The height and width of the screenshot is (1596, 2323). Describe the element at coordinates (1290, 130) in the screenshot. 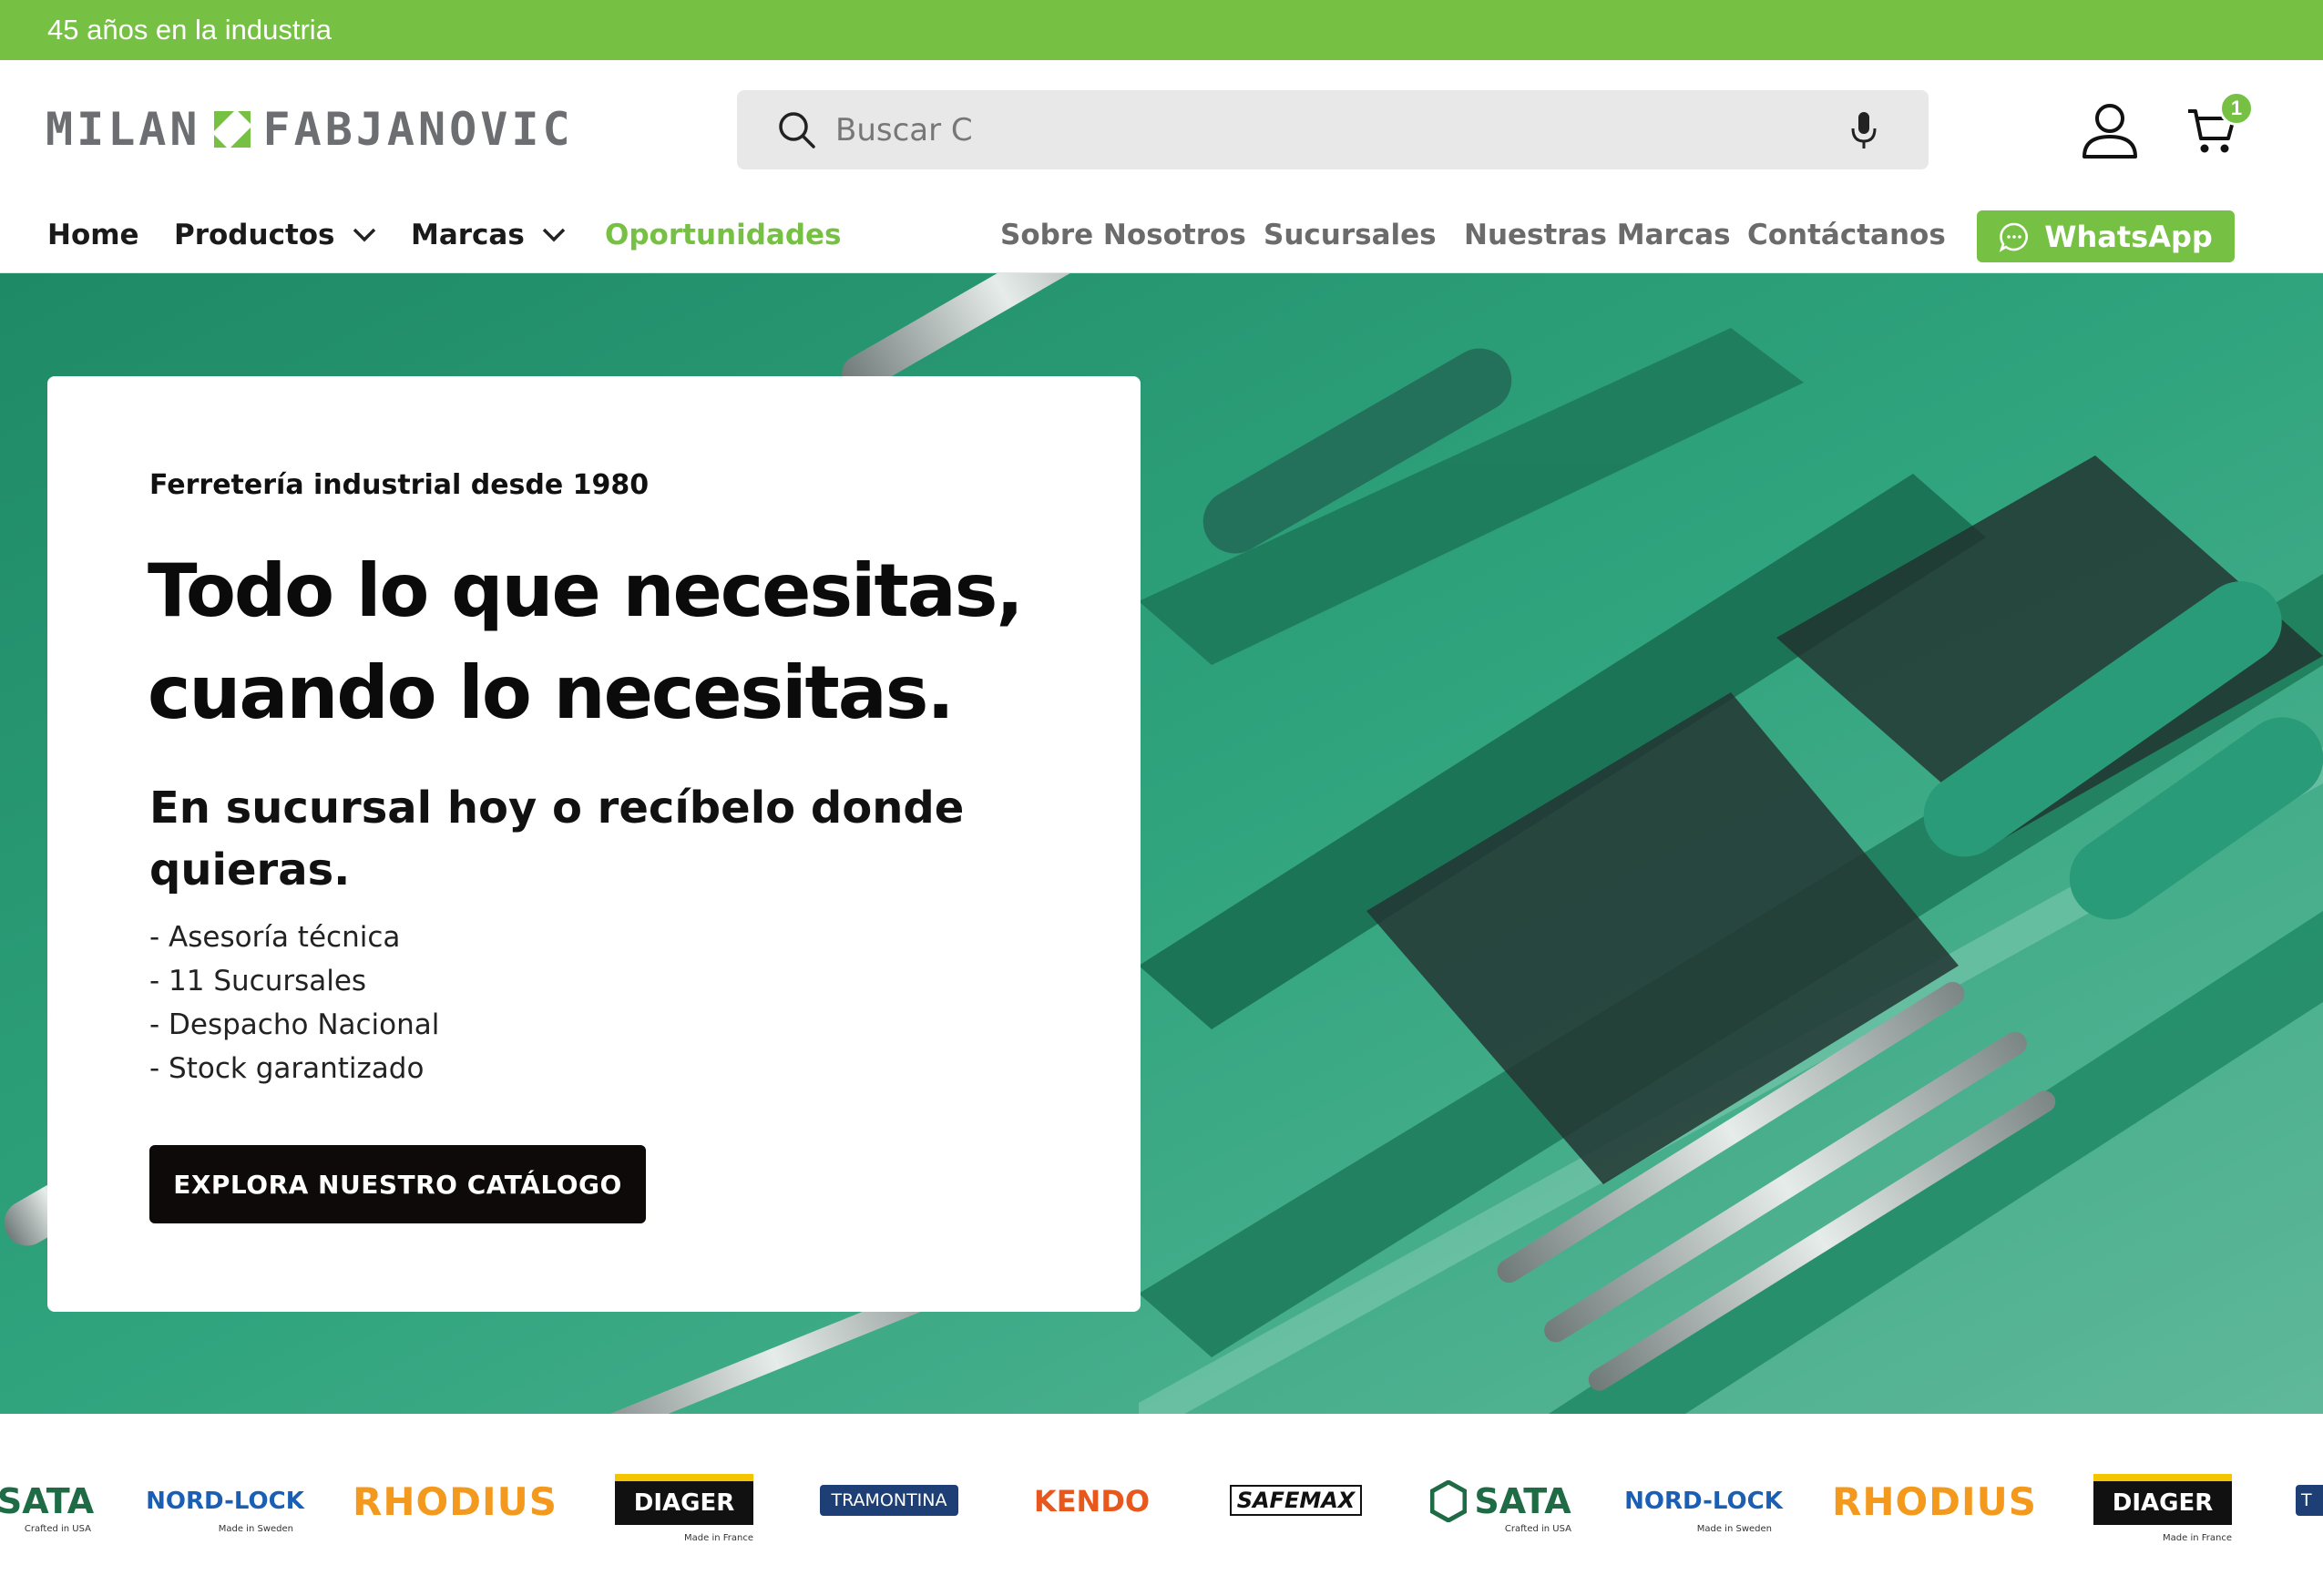

I see `search-input` at that location.